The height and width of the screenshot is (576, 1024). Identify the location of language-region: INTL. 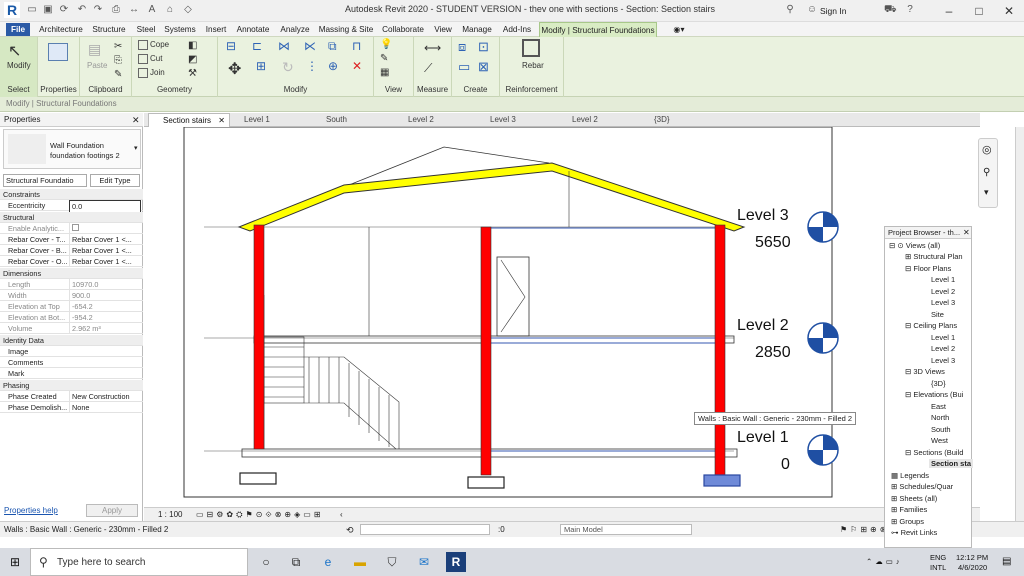
(938, 567).